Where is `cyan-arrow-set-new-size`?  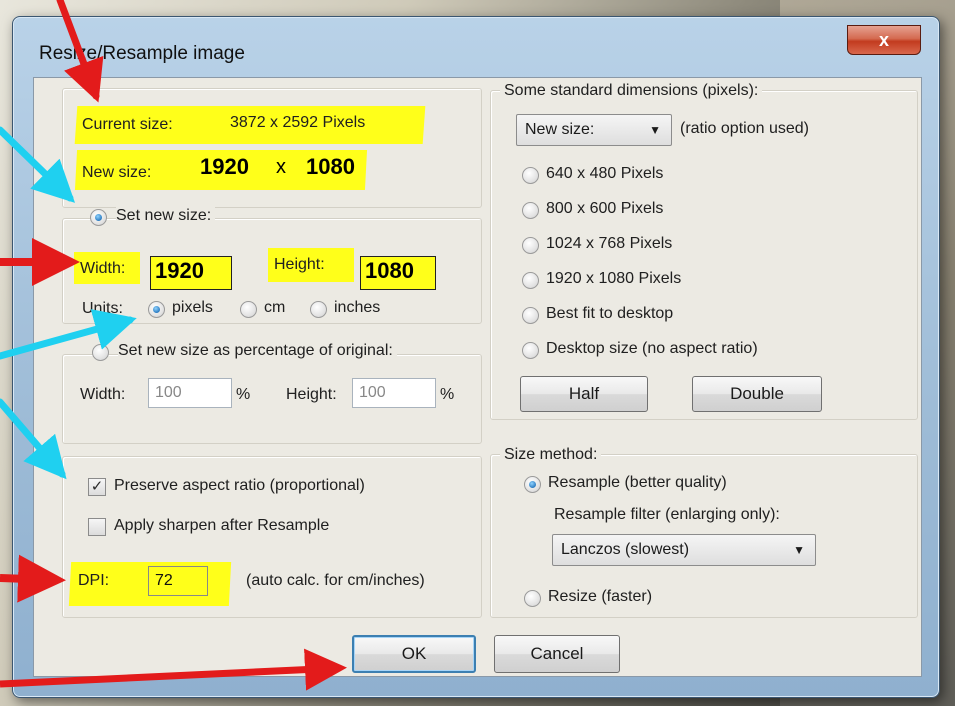 cyan-arrow-set-new-size is located at coordinates (38, 164).